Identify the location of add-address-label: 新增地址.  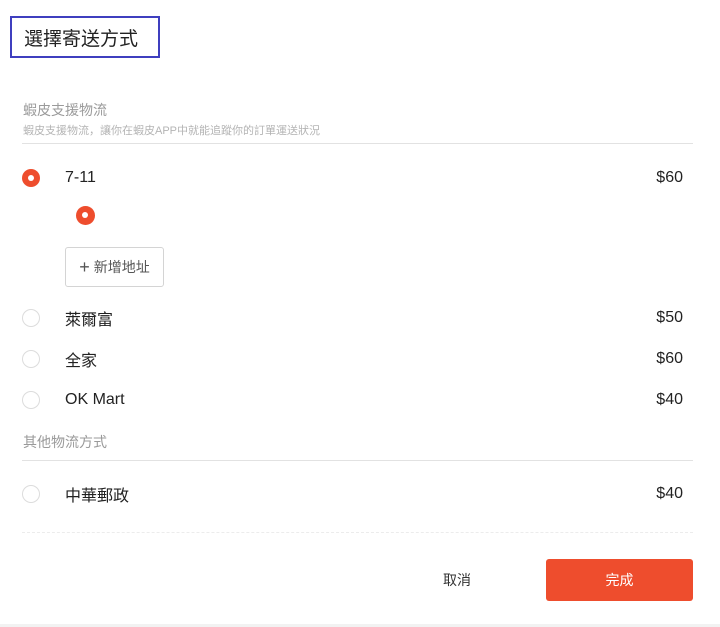
(121, 267).